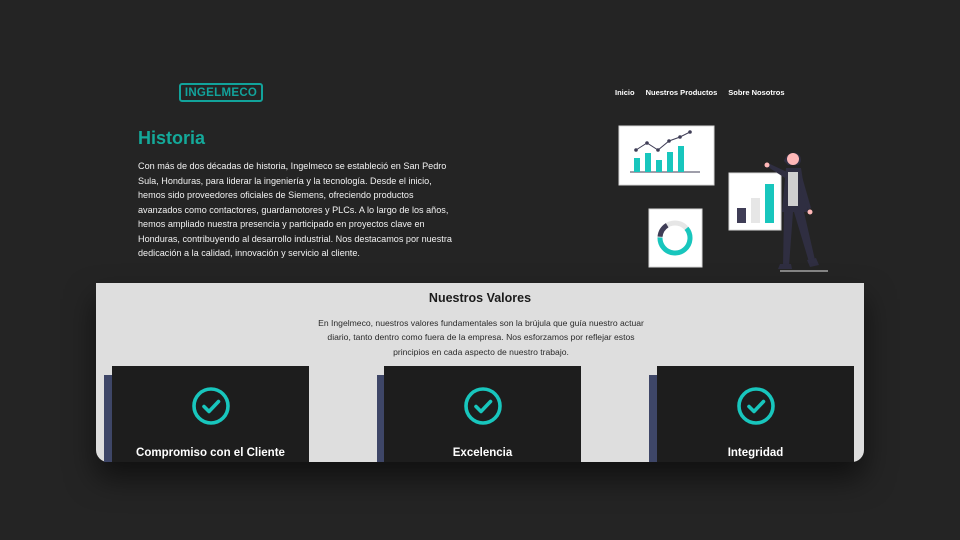  What do you see at coordinates (221, 92) in the screenshot?
I see `logo: INGELMECO` at bounding box center [221, 92].